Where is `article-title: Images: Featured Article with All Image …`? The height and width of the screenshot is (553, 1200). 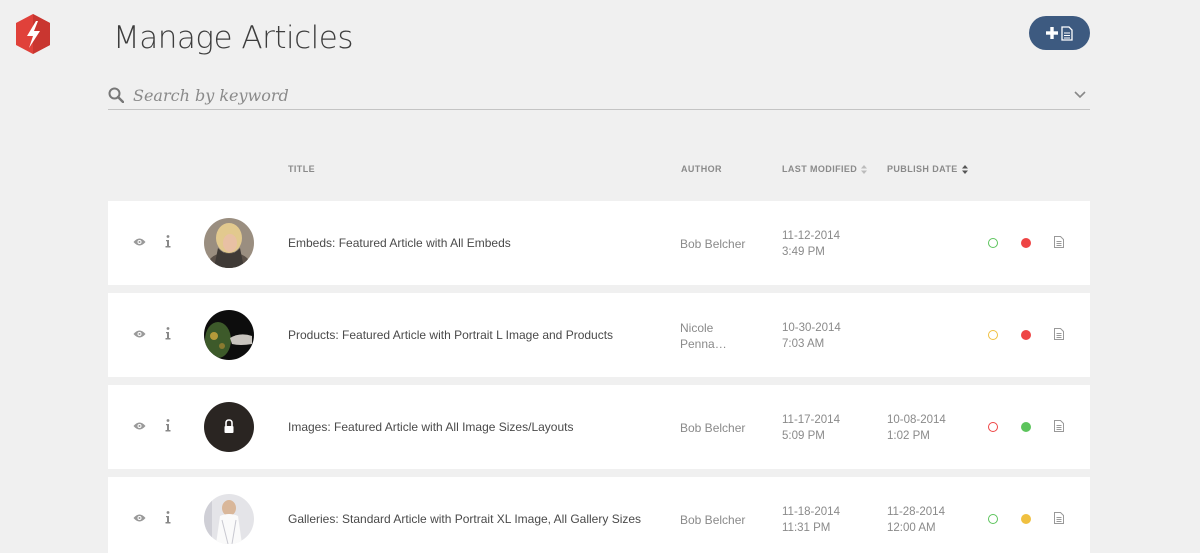 article-title: Images: Featured Article with All Image … is located at coordinates (430, 427).